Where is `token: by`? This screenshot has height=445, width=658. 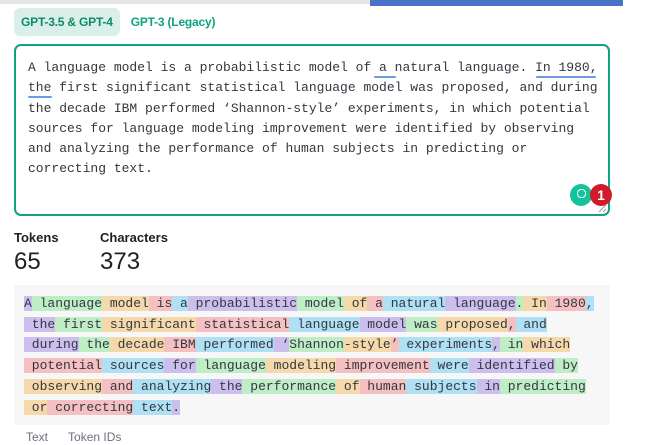 token: by is located at coordinates (566, 366).